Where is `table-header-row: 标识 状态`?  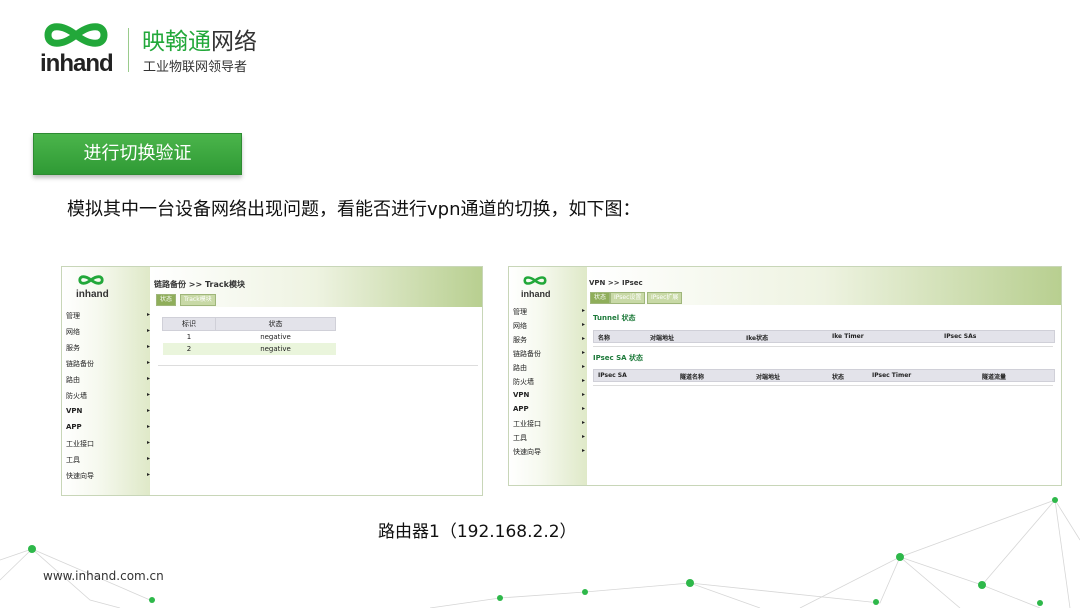
table-header-row: 标识 状态 is located at coordinates (249, 324).